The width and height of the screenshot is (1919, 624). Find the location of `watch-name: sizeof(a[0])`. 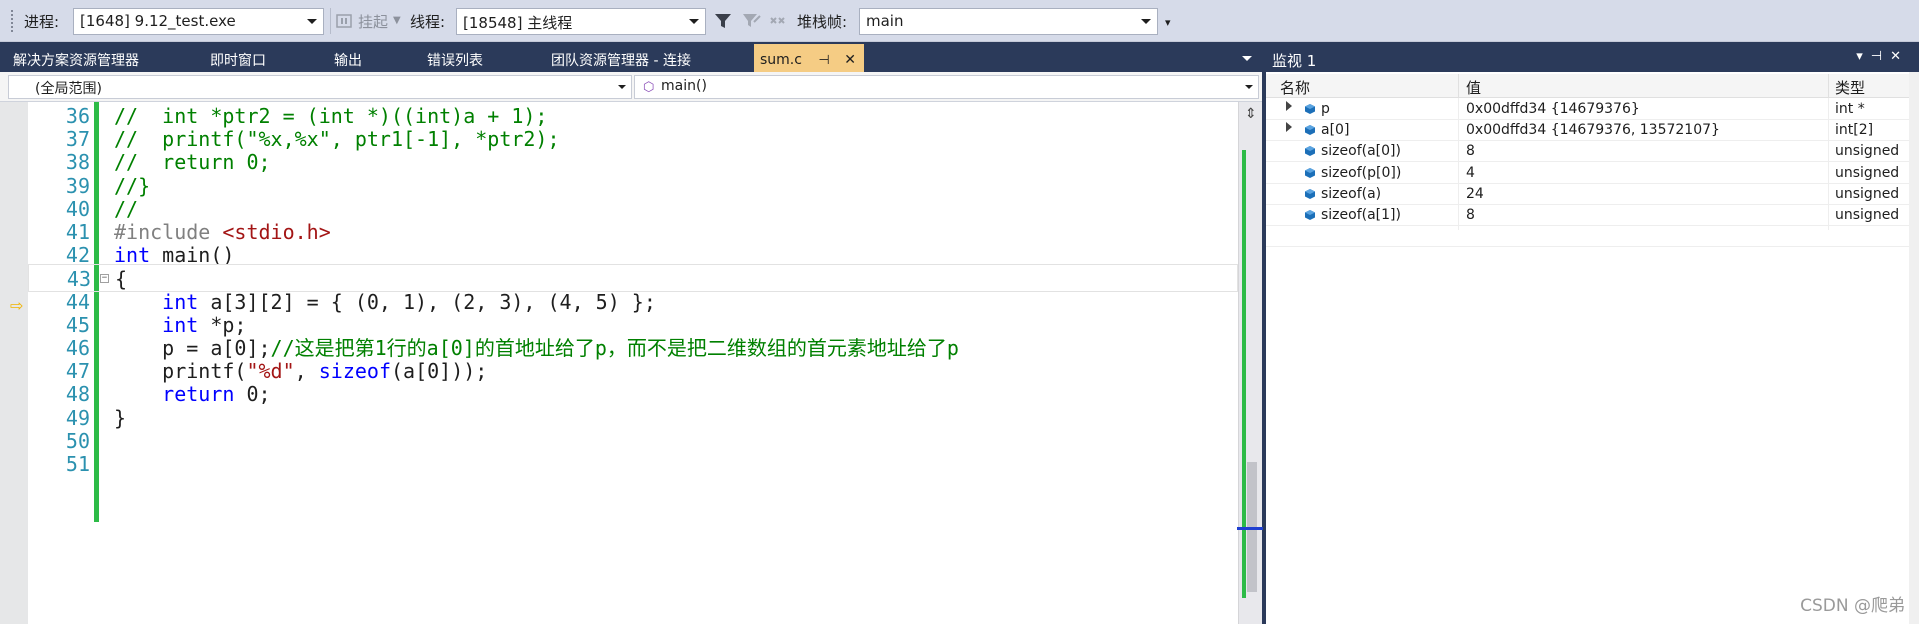

watch-name: sizeof(a[0]) is located at coordinates (1361, 151).